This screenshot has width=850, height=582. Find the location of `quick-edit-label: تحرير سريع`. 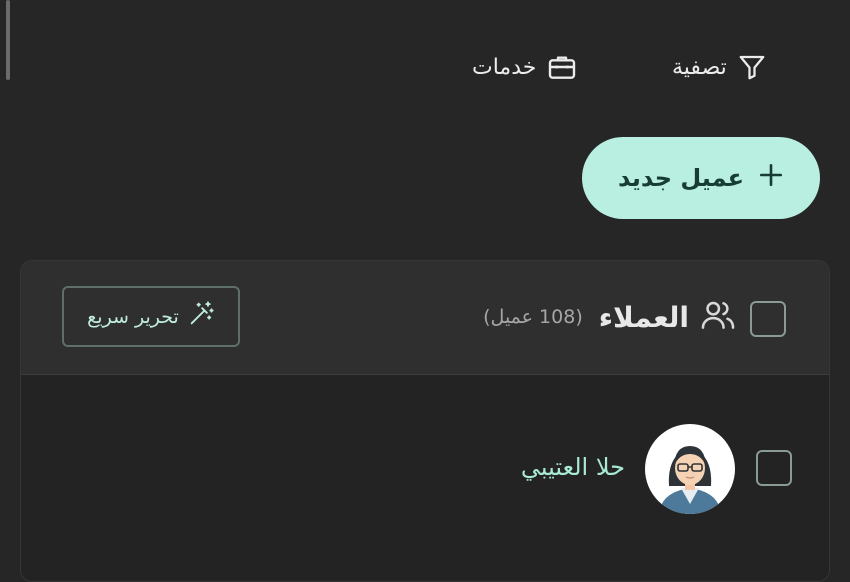

quick-edit-label: تحرير سريع is located at coordinates (133, 316).